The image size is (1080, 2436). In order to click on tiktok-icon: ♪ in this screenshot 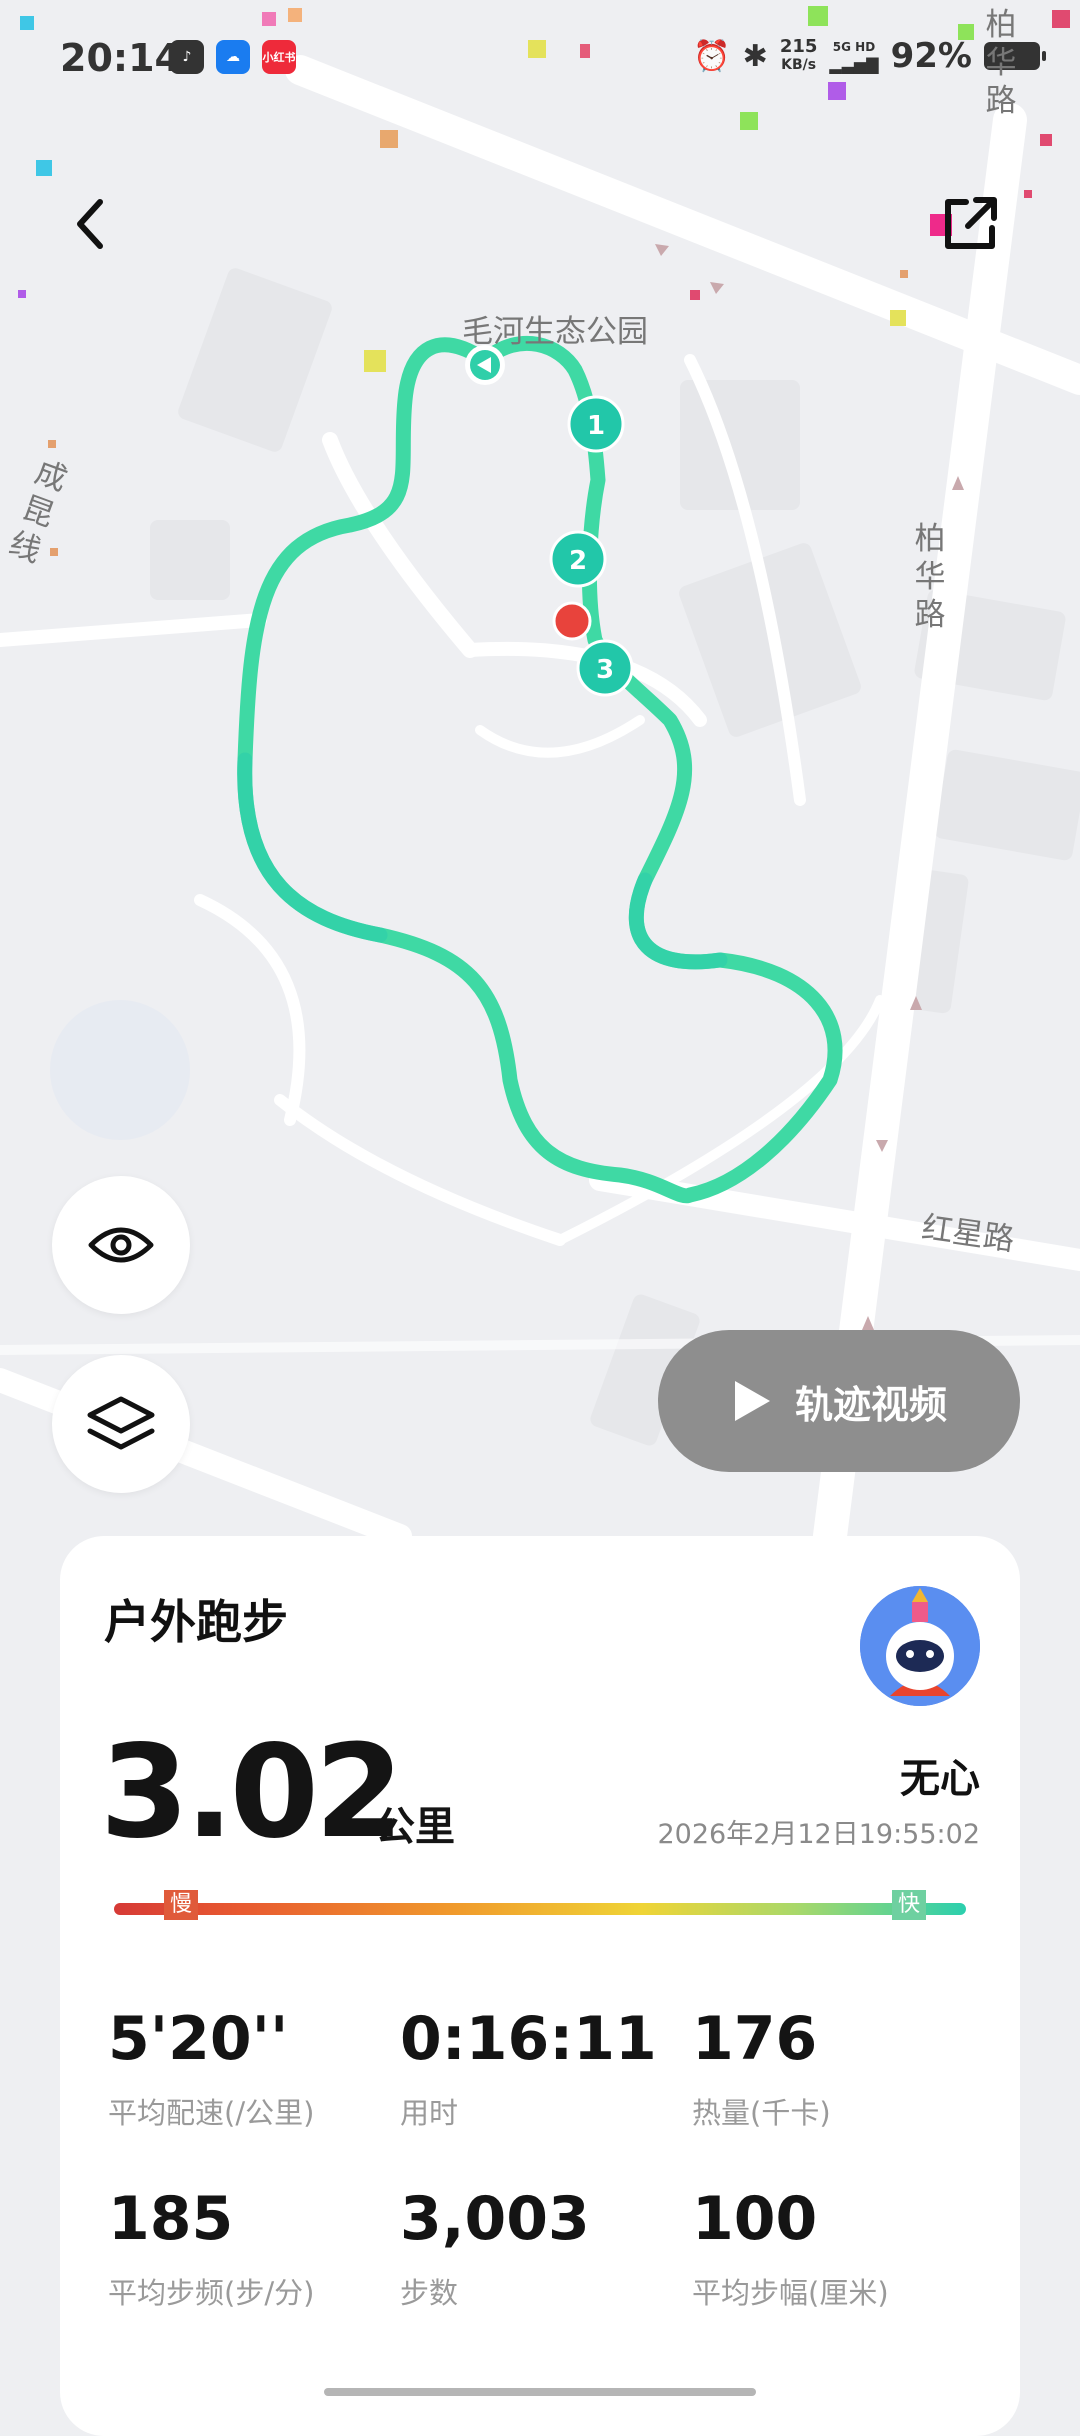, I will do `click(187, 57)`.